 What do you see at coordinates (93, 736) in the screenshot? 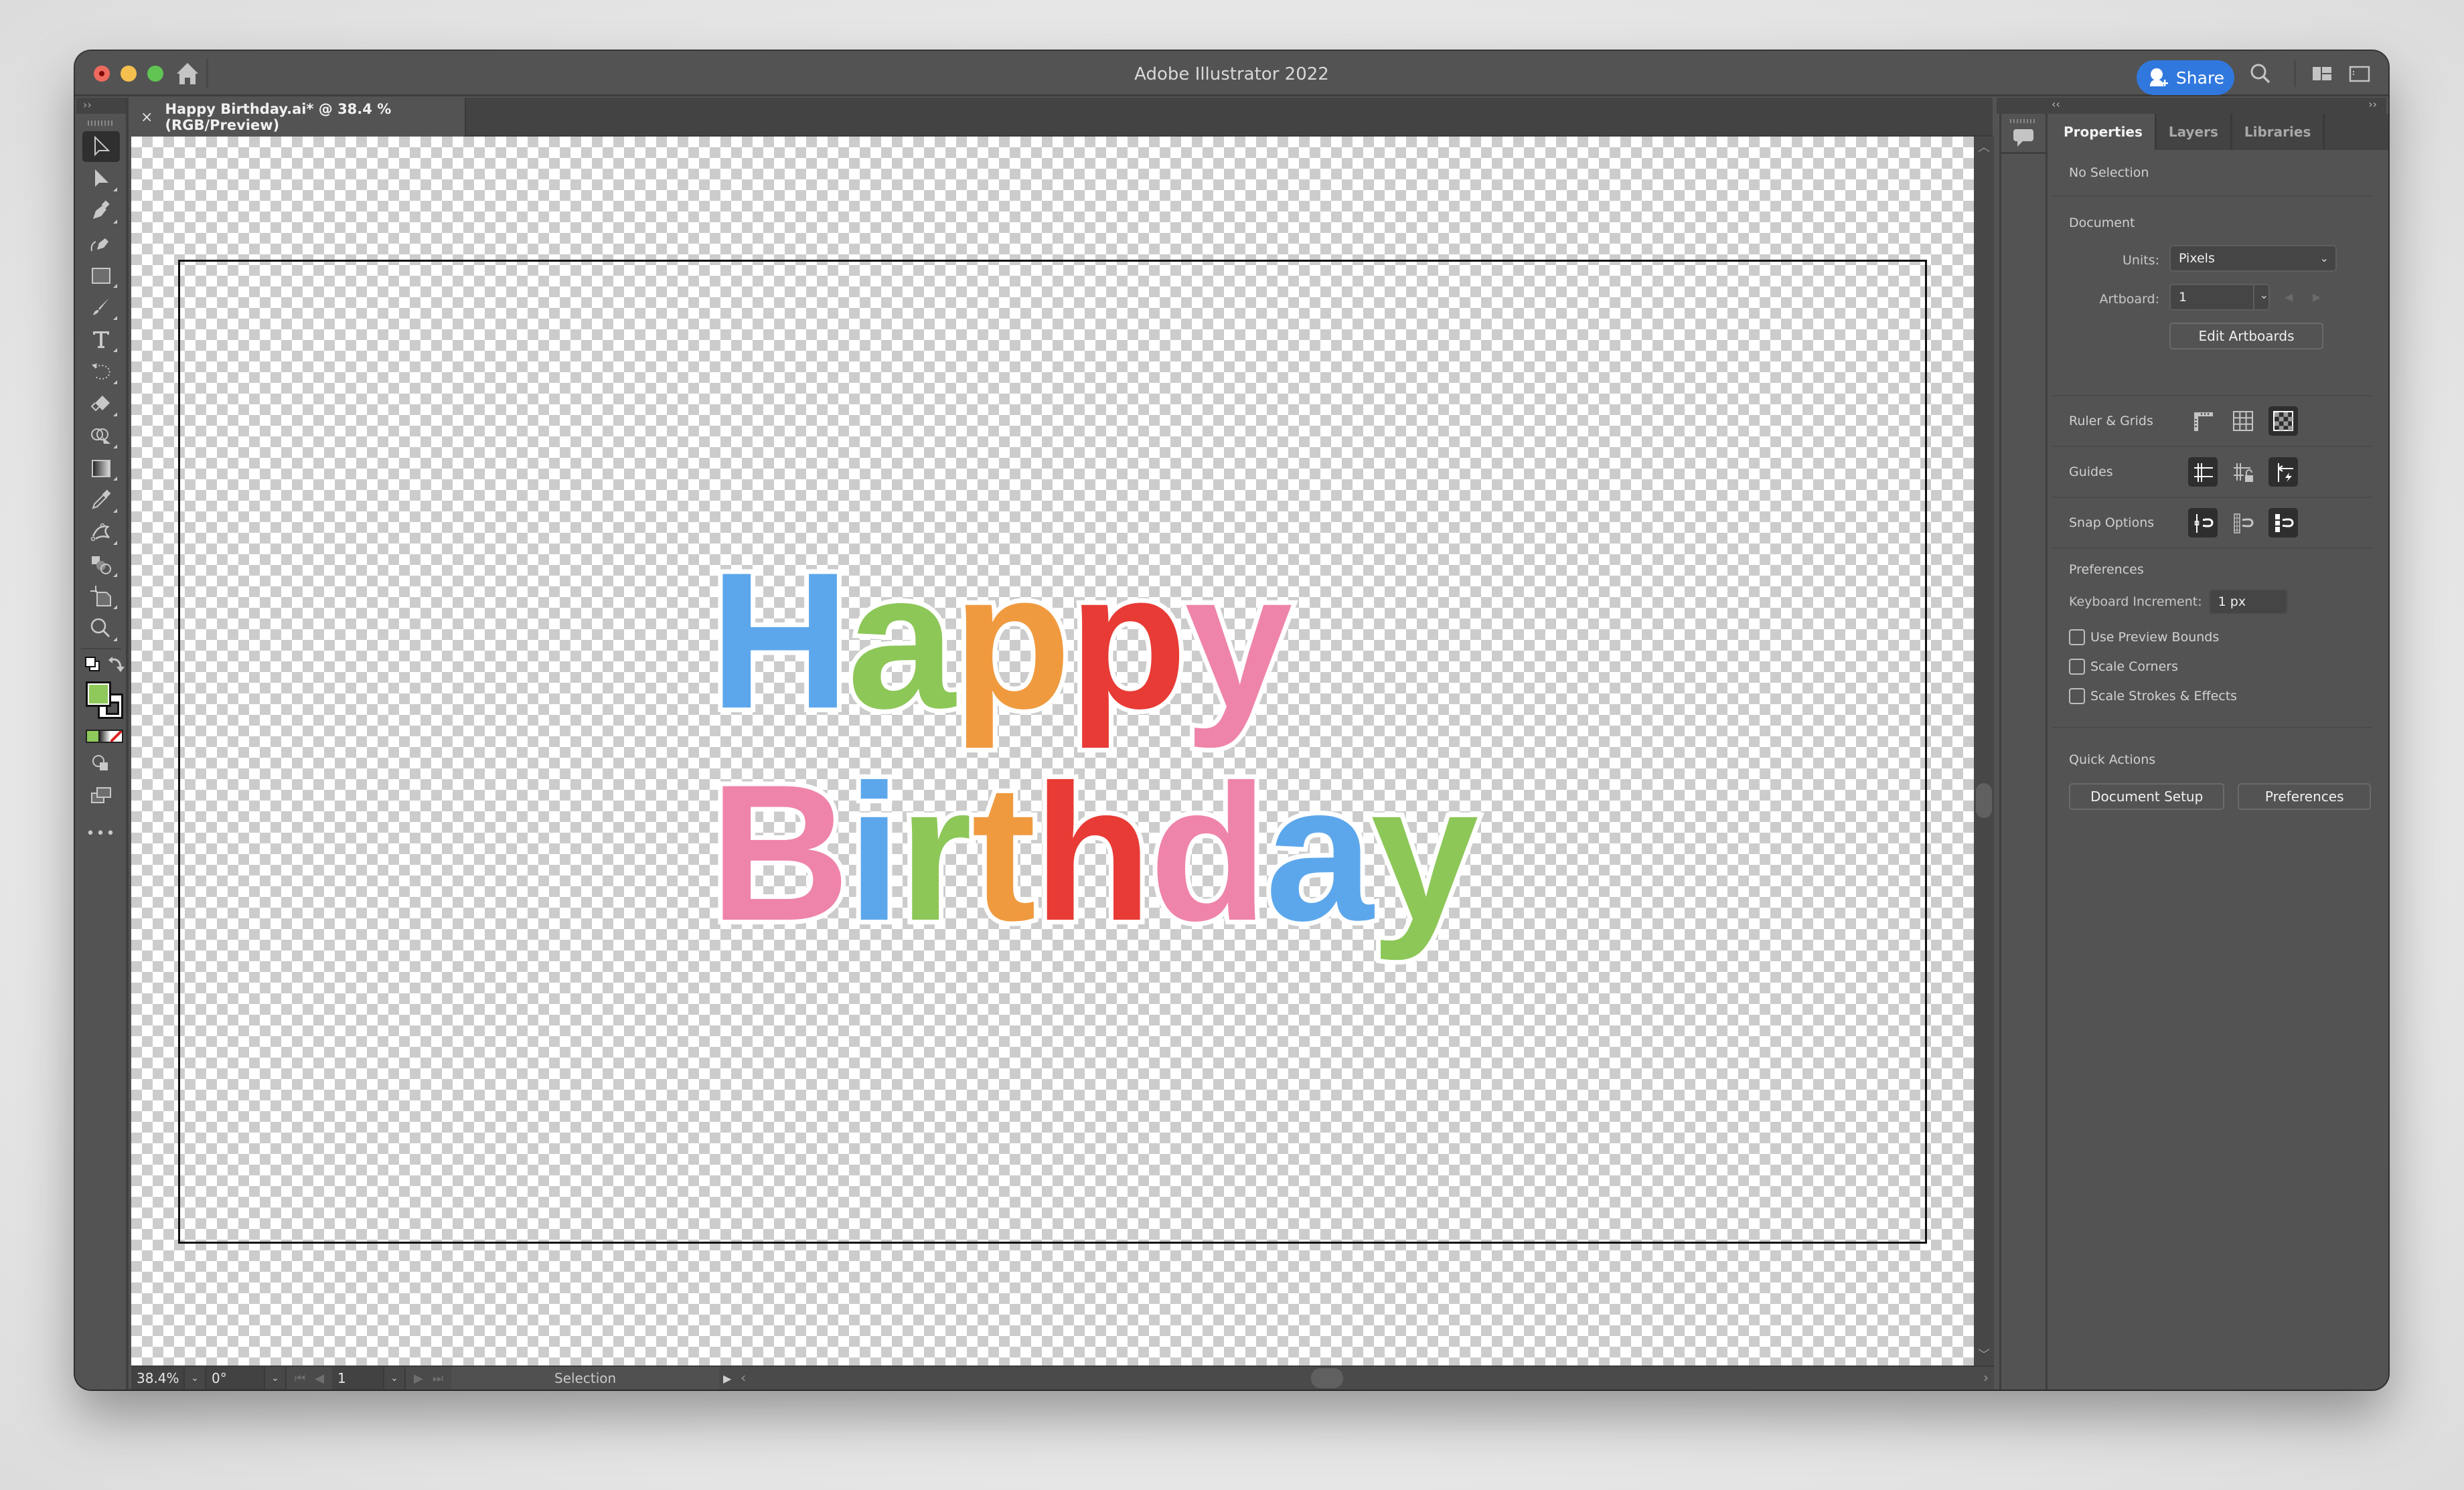
I see `color-mode-button` at bounding box center [93, 736].